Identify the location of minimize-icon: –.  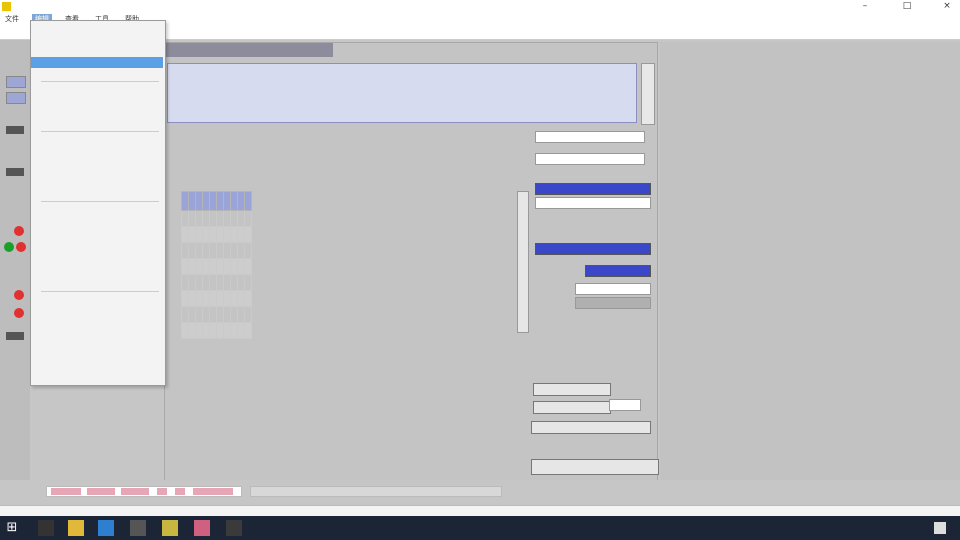
(865, 6).